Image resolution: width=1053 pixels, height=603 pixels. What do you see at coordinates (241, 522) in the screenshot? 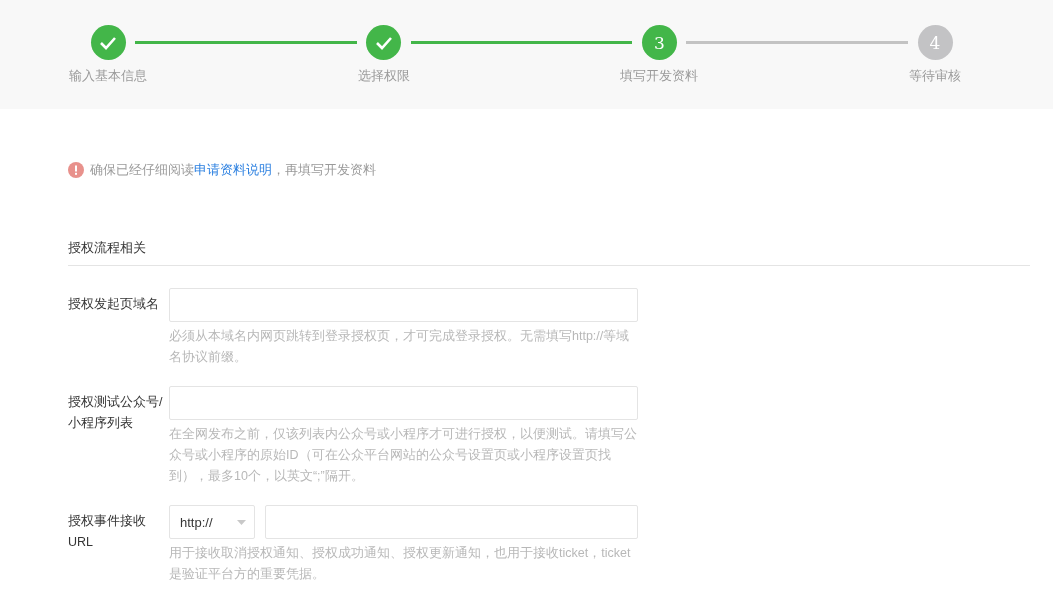
I see `caret-icon` at bounding box center [241, 522].